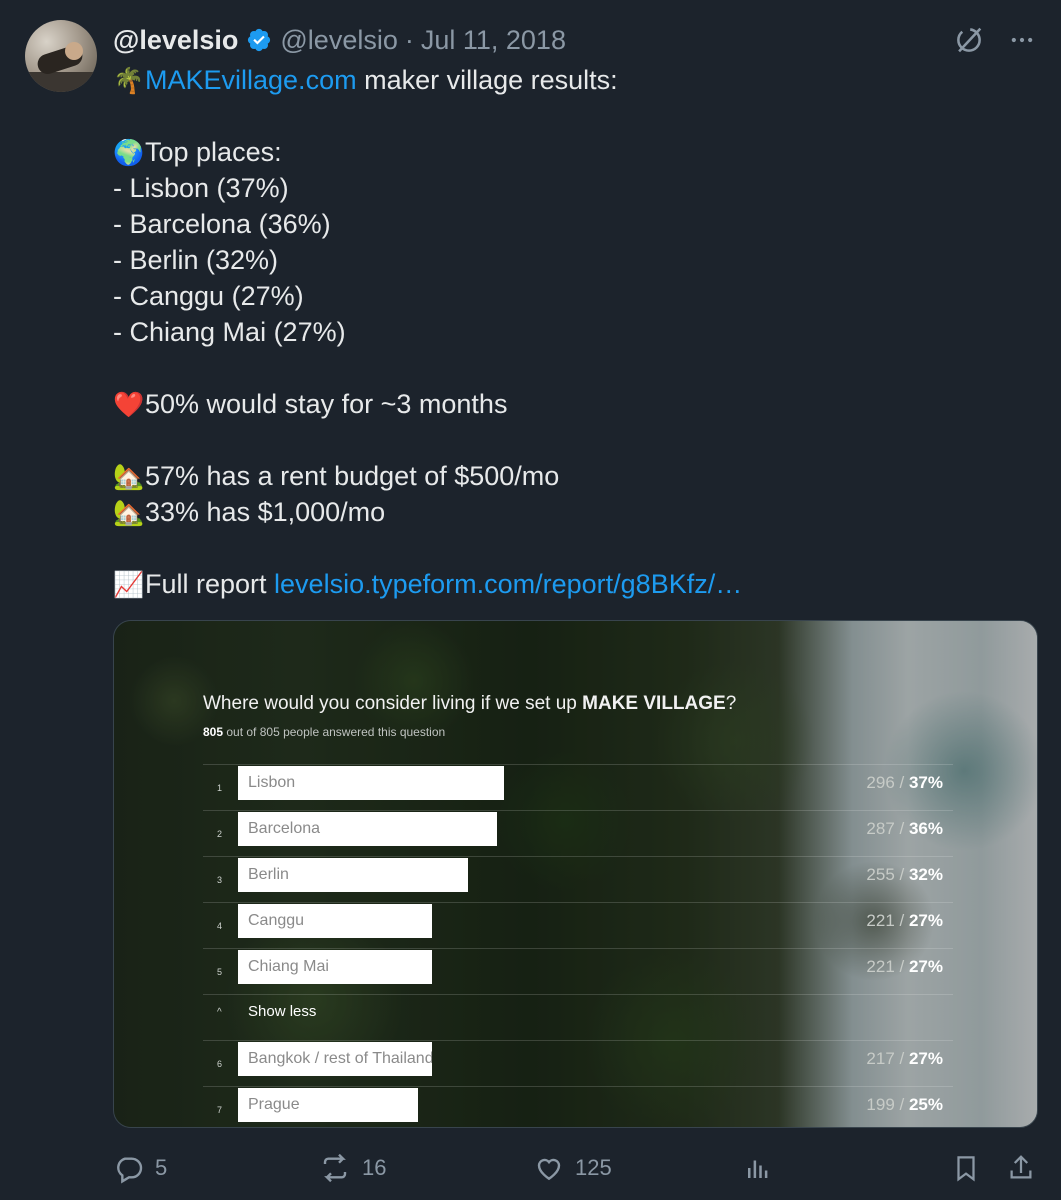  Describe the element at coordinates (129, 153) in the screenshot. I see `globe-emoji: 🌍` at that location.